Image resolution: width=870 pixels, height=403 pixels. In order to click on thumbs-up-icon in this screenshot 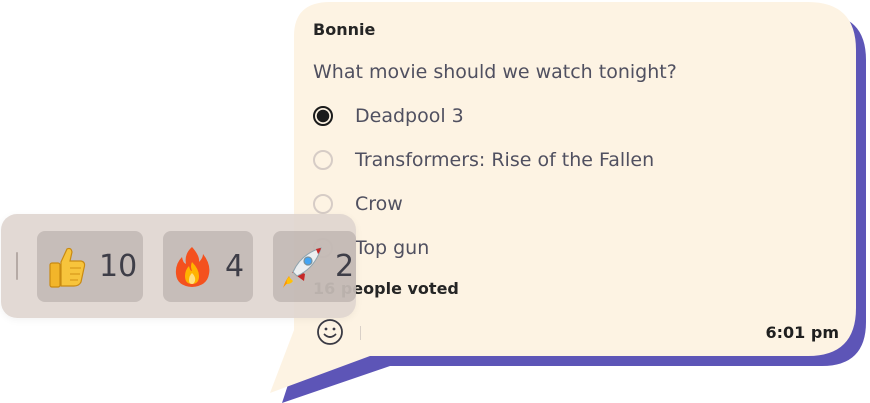, I will do `click(67, 267)`.